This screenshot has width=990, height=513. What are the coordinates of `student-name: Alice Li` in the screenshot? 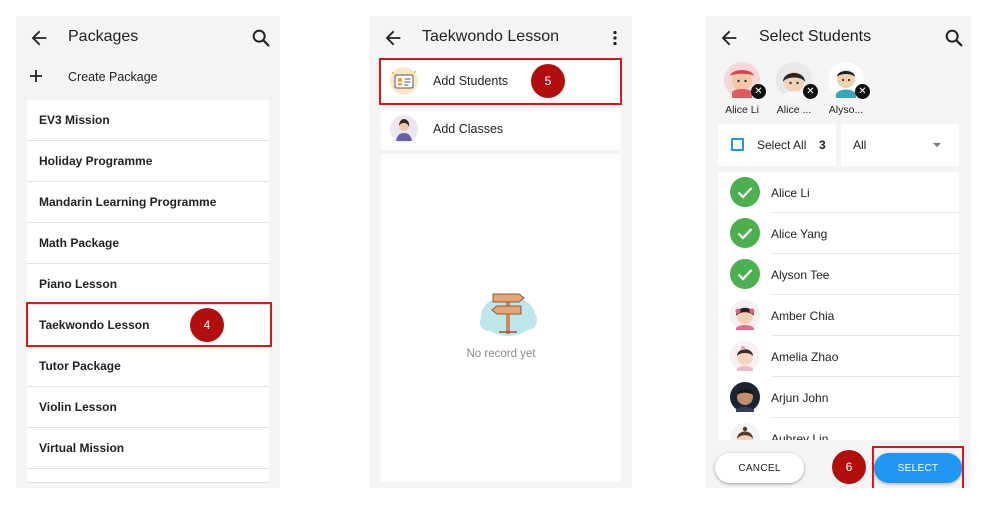 It's located at (865, 192).